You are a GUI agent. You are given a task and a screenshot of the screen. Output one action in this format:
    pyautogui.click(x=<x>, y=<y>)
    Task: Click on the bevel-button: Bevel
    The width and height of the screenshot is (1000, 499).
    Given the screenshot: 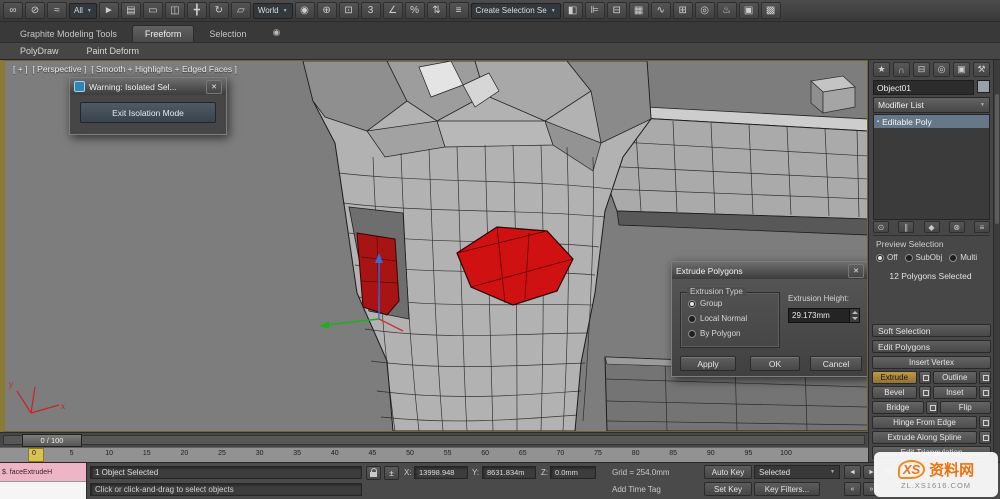 What is the action you would take?
    pyautogui.click(x=894, y=392)
    